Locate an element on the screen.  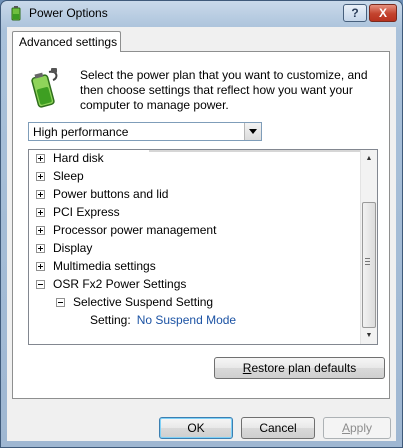
tree-item-multimedia: Multimedia settings is located at coordinates (96, 266).